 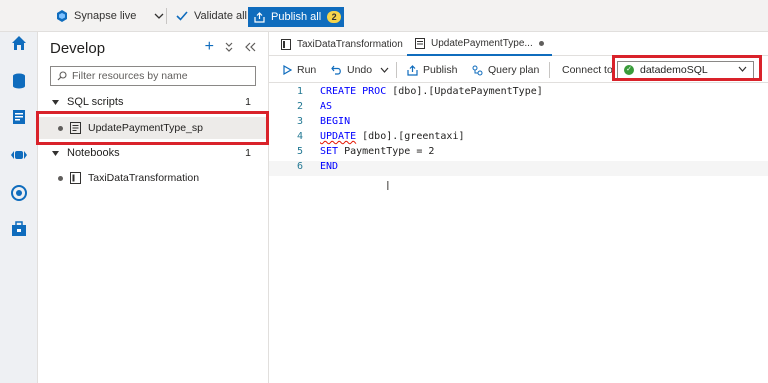 What do you see at coordinates (518, 123) in the screenshot?
I see `code-line: 3 BEGIN` at bounding box center [518, 123].